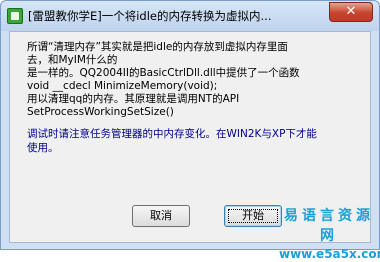  What do you see at coordinates (133, 99) in the screenshot?
I see `description-line: 用以清理qq的内存。其原理就是调用NT的API` at bounding box center [133, 99].